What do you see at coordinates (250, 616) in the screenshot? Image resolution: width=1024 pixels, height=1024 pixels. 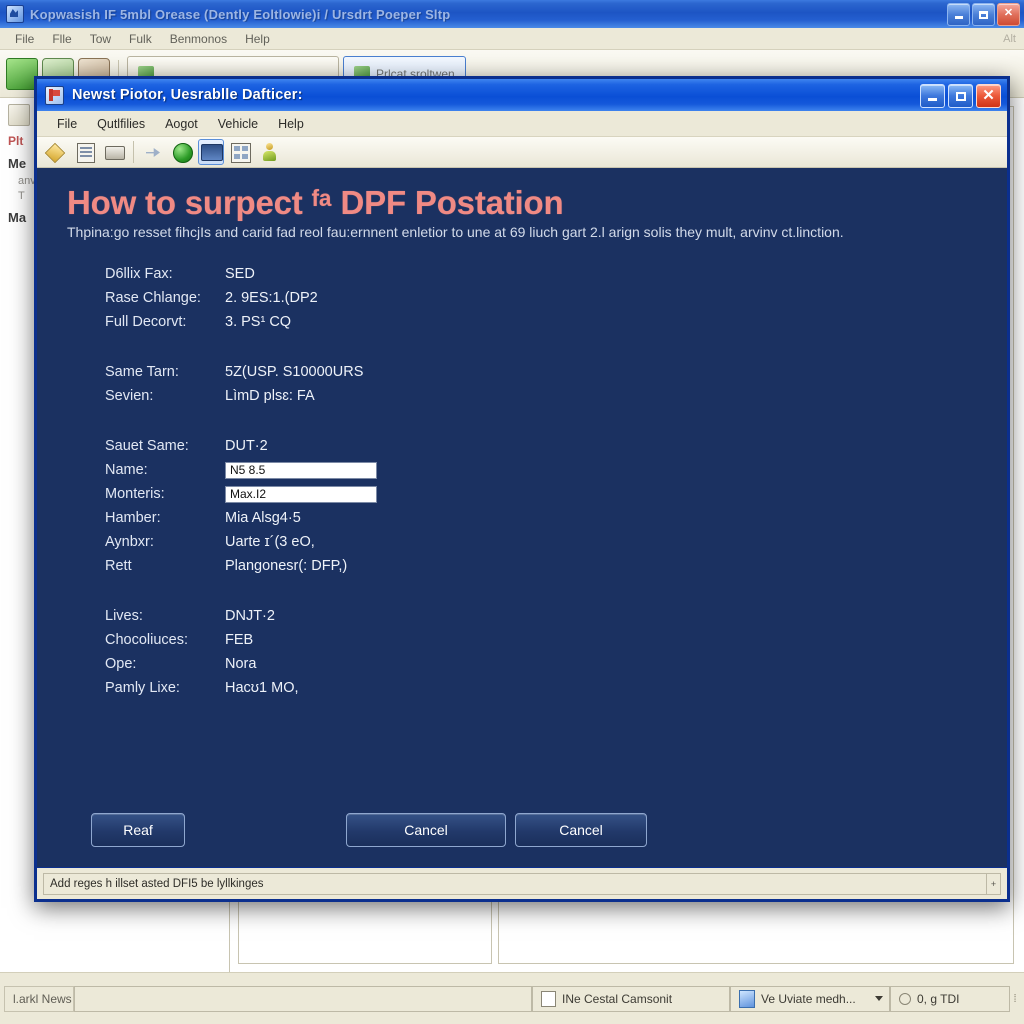 I see `detail-value: DNJT·2` at bounding box center [250, 616].